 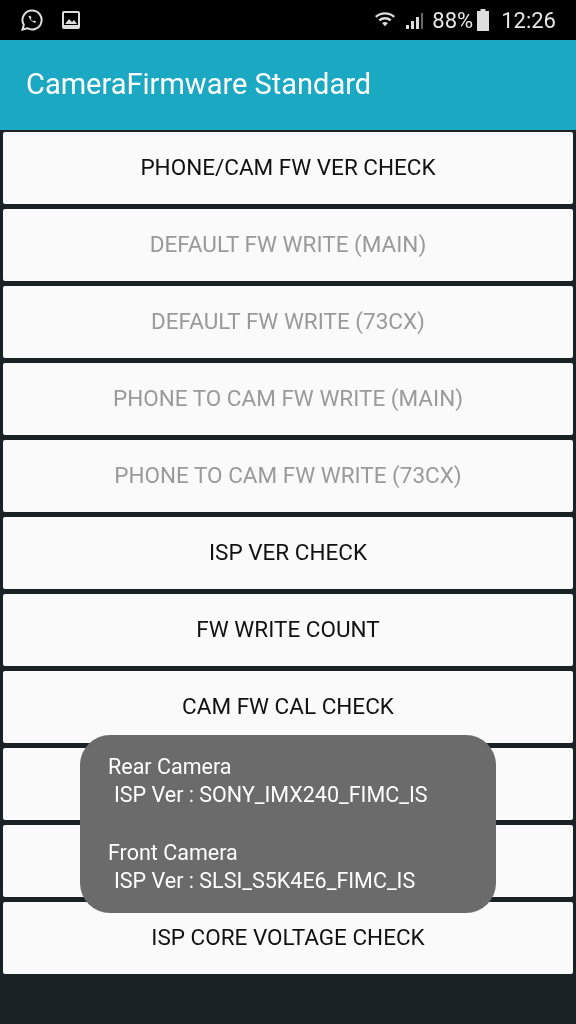 I want to click on toast-heading: Rear Camera, so click(x=170, y=767).